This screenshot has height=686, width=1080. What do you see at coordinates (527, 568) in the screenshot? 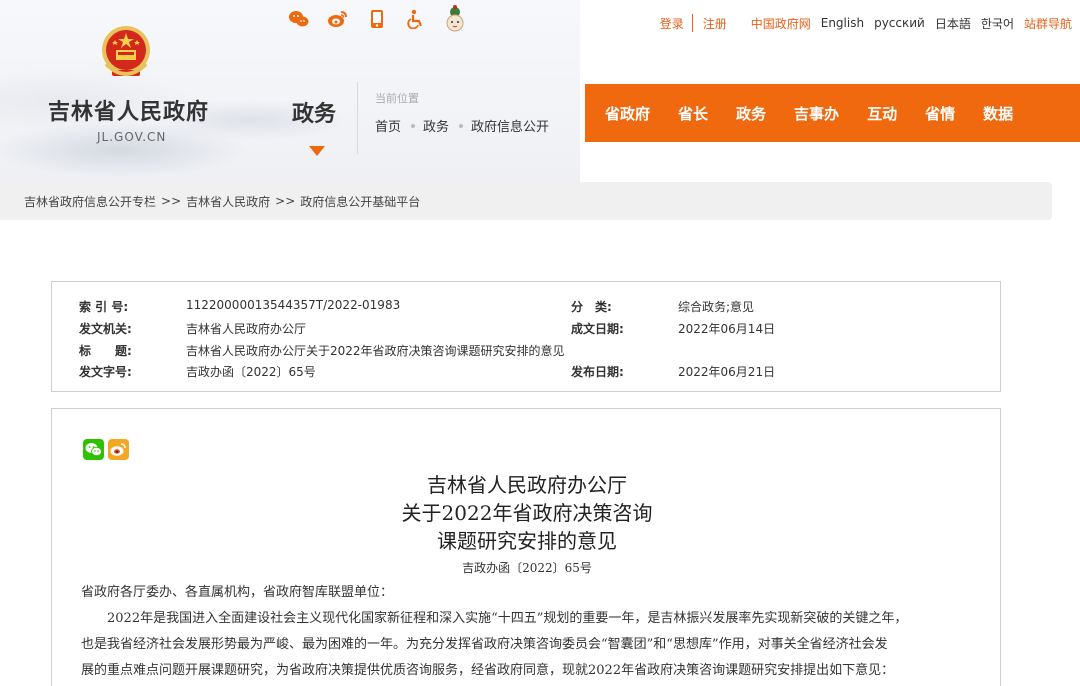
I see `doc-number: 吉政办函〔2022〕65号` at bounding box center [527, 568].